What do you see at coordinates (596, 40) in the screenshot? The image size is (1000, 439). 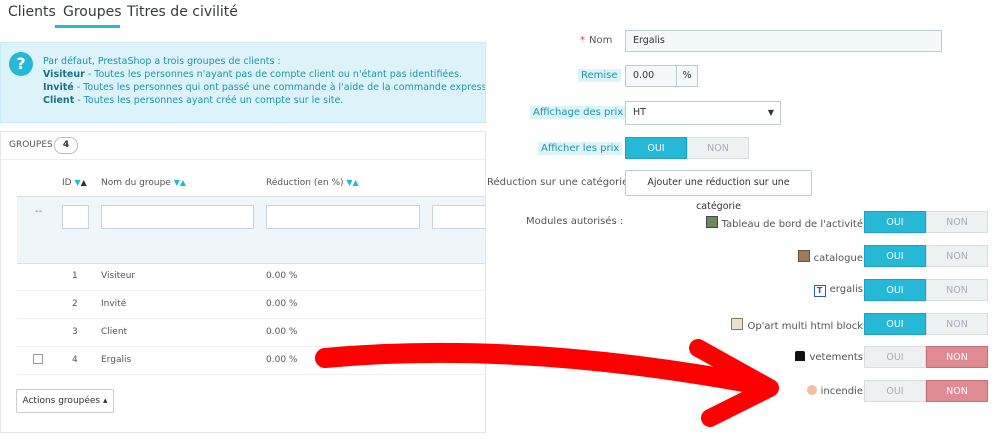 I see `name-label: * Nom` at bounding box center [596, 40].